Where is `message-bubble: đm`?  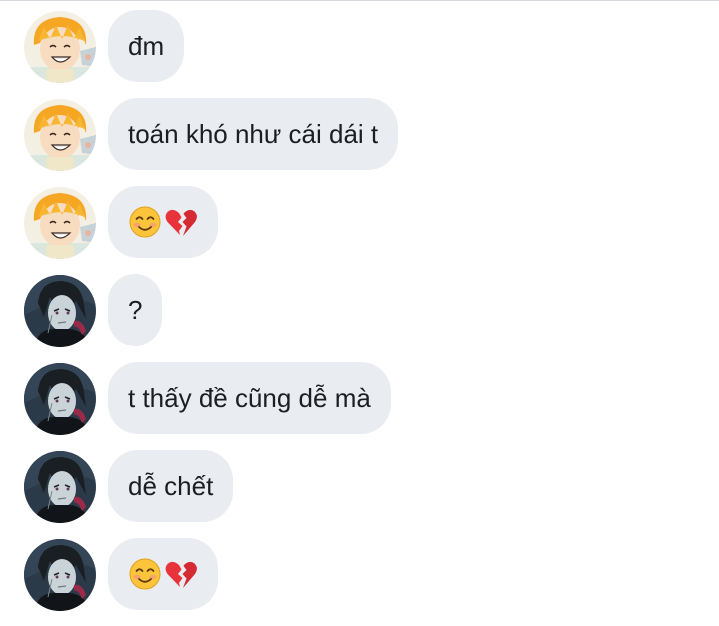
message-bubble: đm is located at coordinates (146, 46).